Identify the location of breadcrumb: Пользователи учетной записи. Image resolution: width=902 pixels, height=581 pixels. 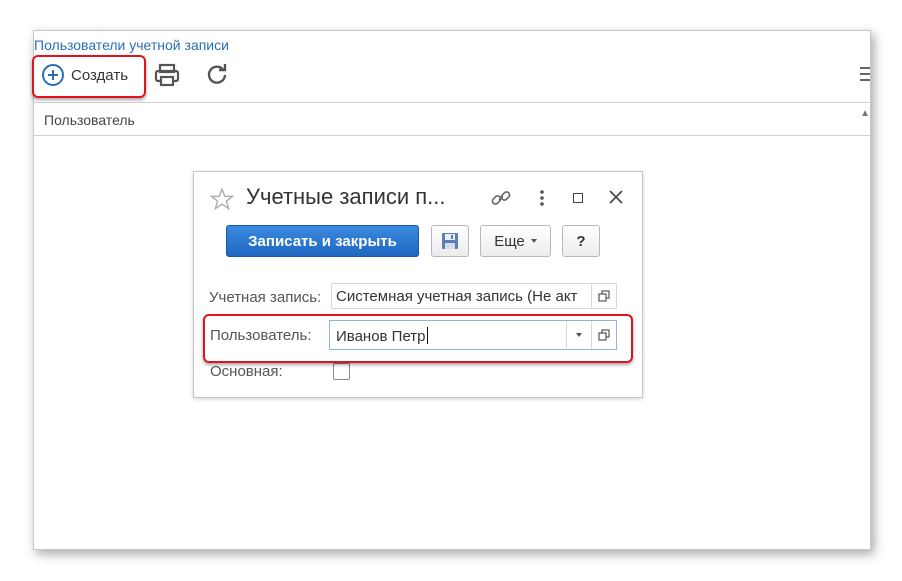
(131, 45).